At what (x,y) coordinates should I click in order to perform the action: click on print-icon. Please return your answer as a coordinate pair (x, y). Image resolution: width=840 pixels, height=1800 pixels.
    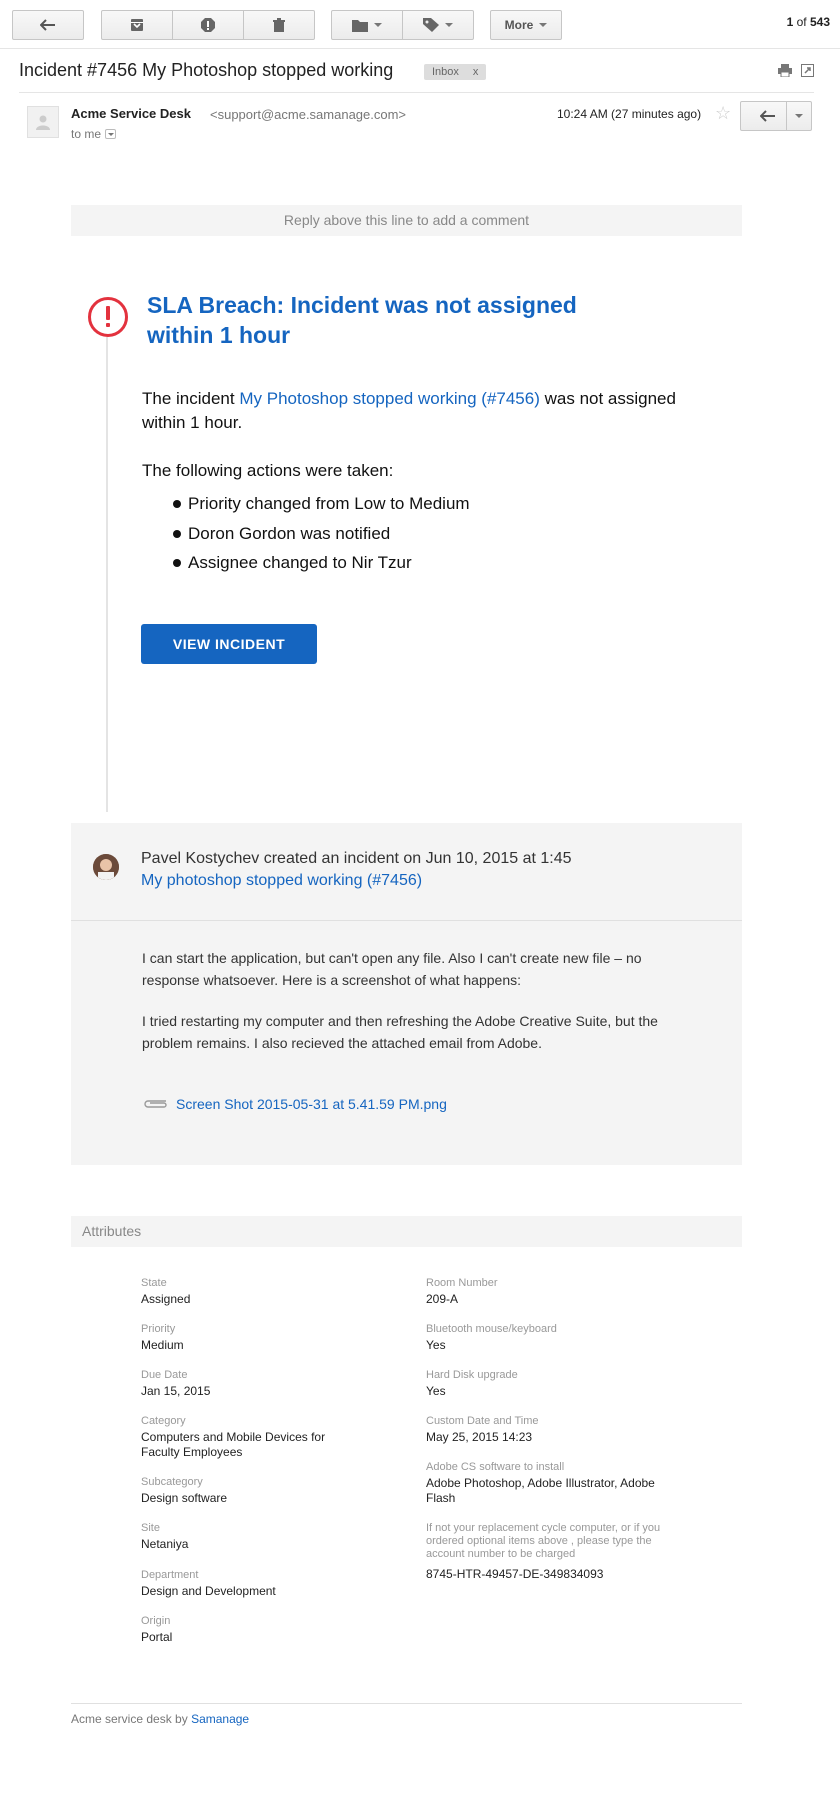
    Looking at the image, I should click on (785, 73).